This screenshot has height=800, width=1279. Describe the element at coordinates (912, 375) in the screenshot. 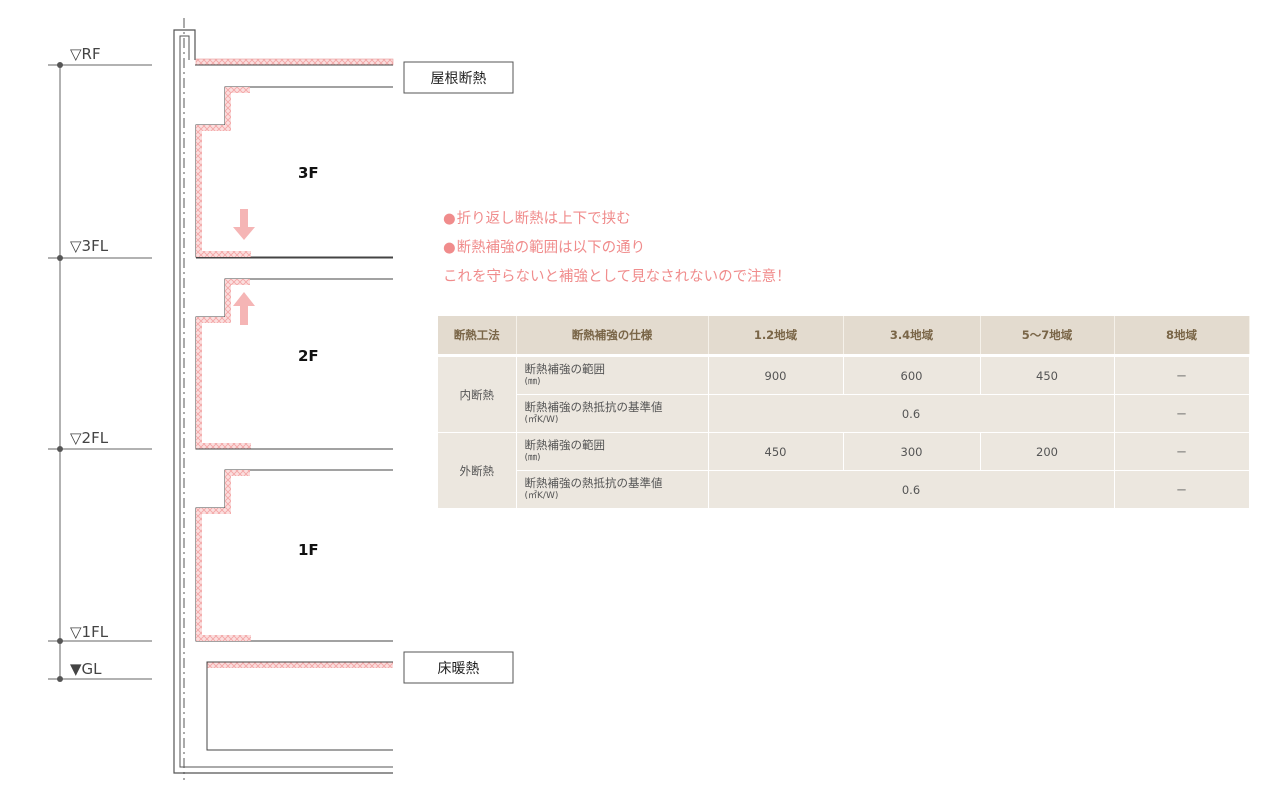

I see `value-cell: 600` at that location.